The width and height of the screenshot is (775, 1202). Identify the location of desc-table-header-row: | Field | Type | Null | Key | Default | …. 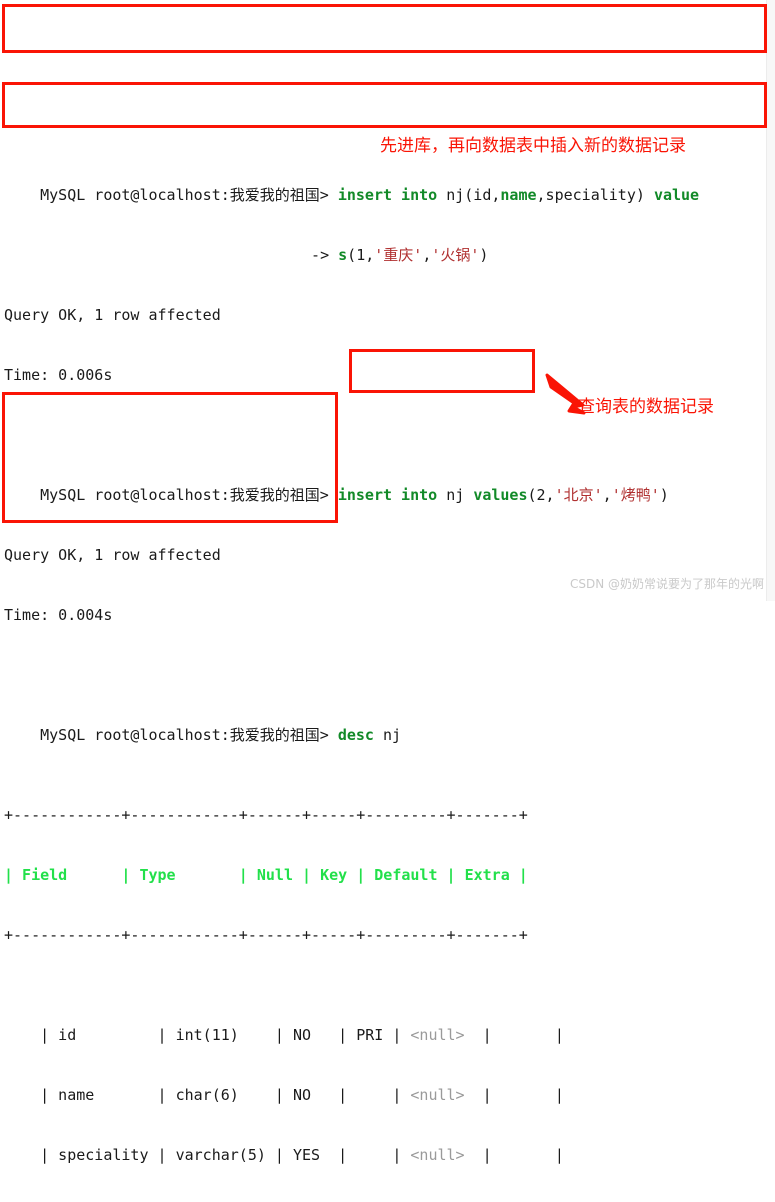
(266, 875).